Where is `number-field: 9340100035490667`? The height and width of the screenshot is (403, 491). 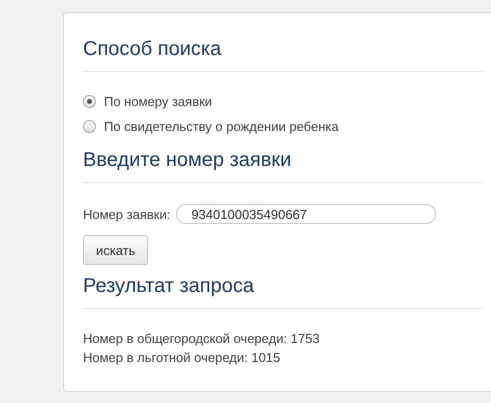
number-field: 9340100035490667 is located at coordinates (306, 214).